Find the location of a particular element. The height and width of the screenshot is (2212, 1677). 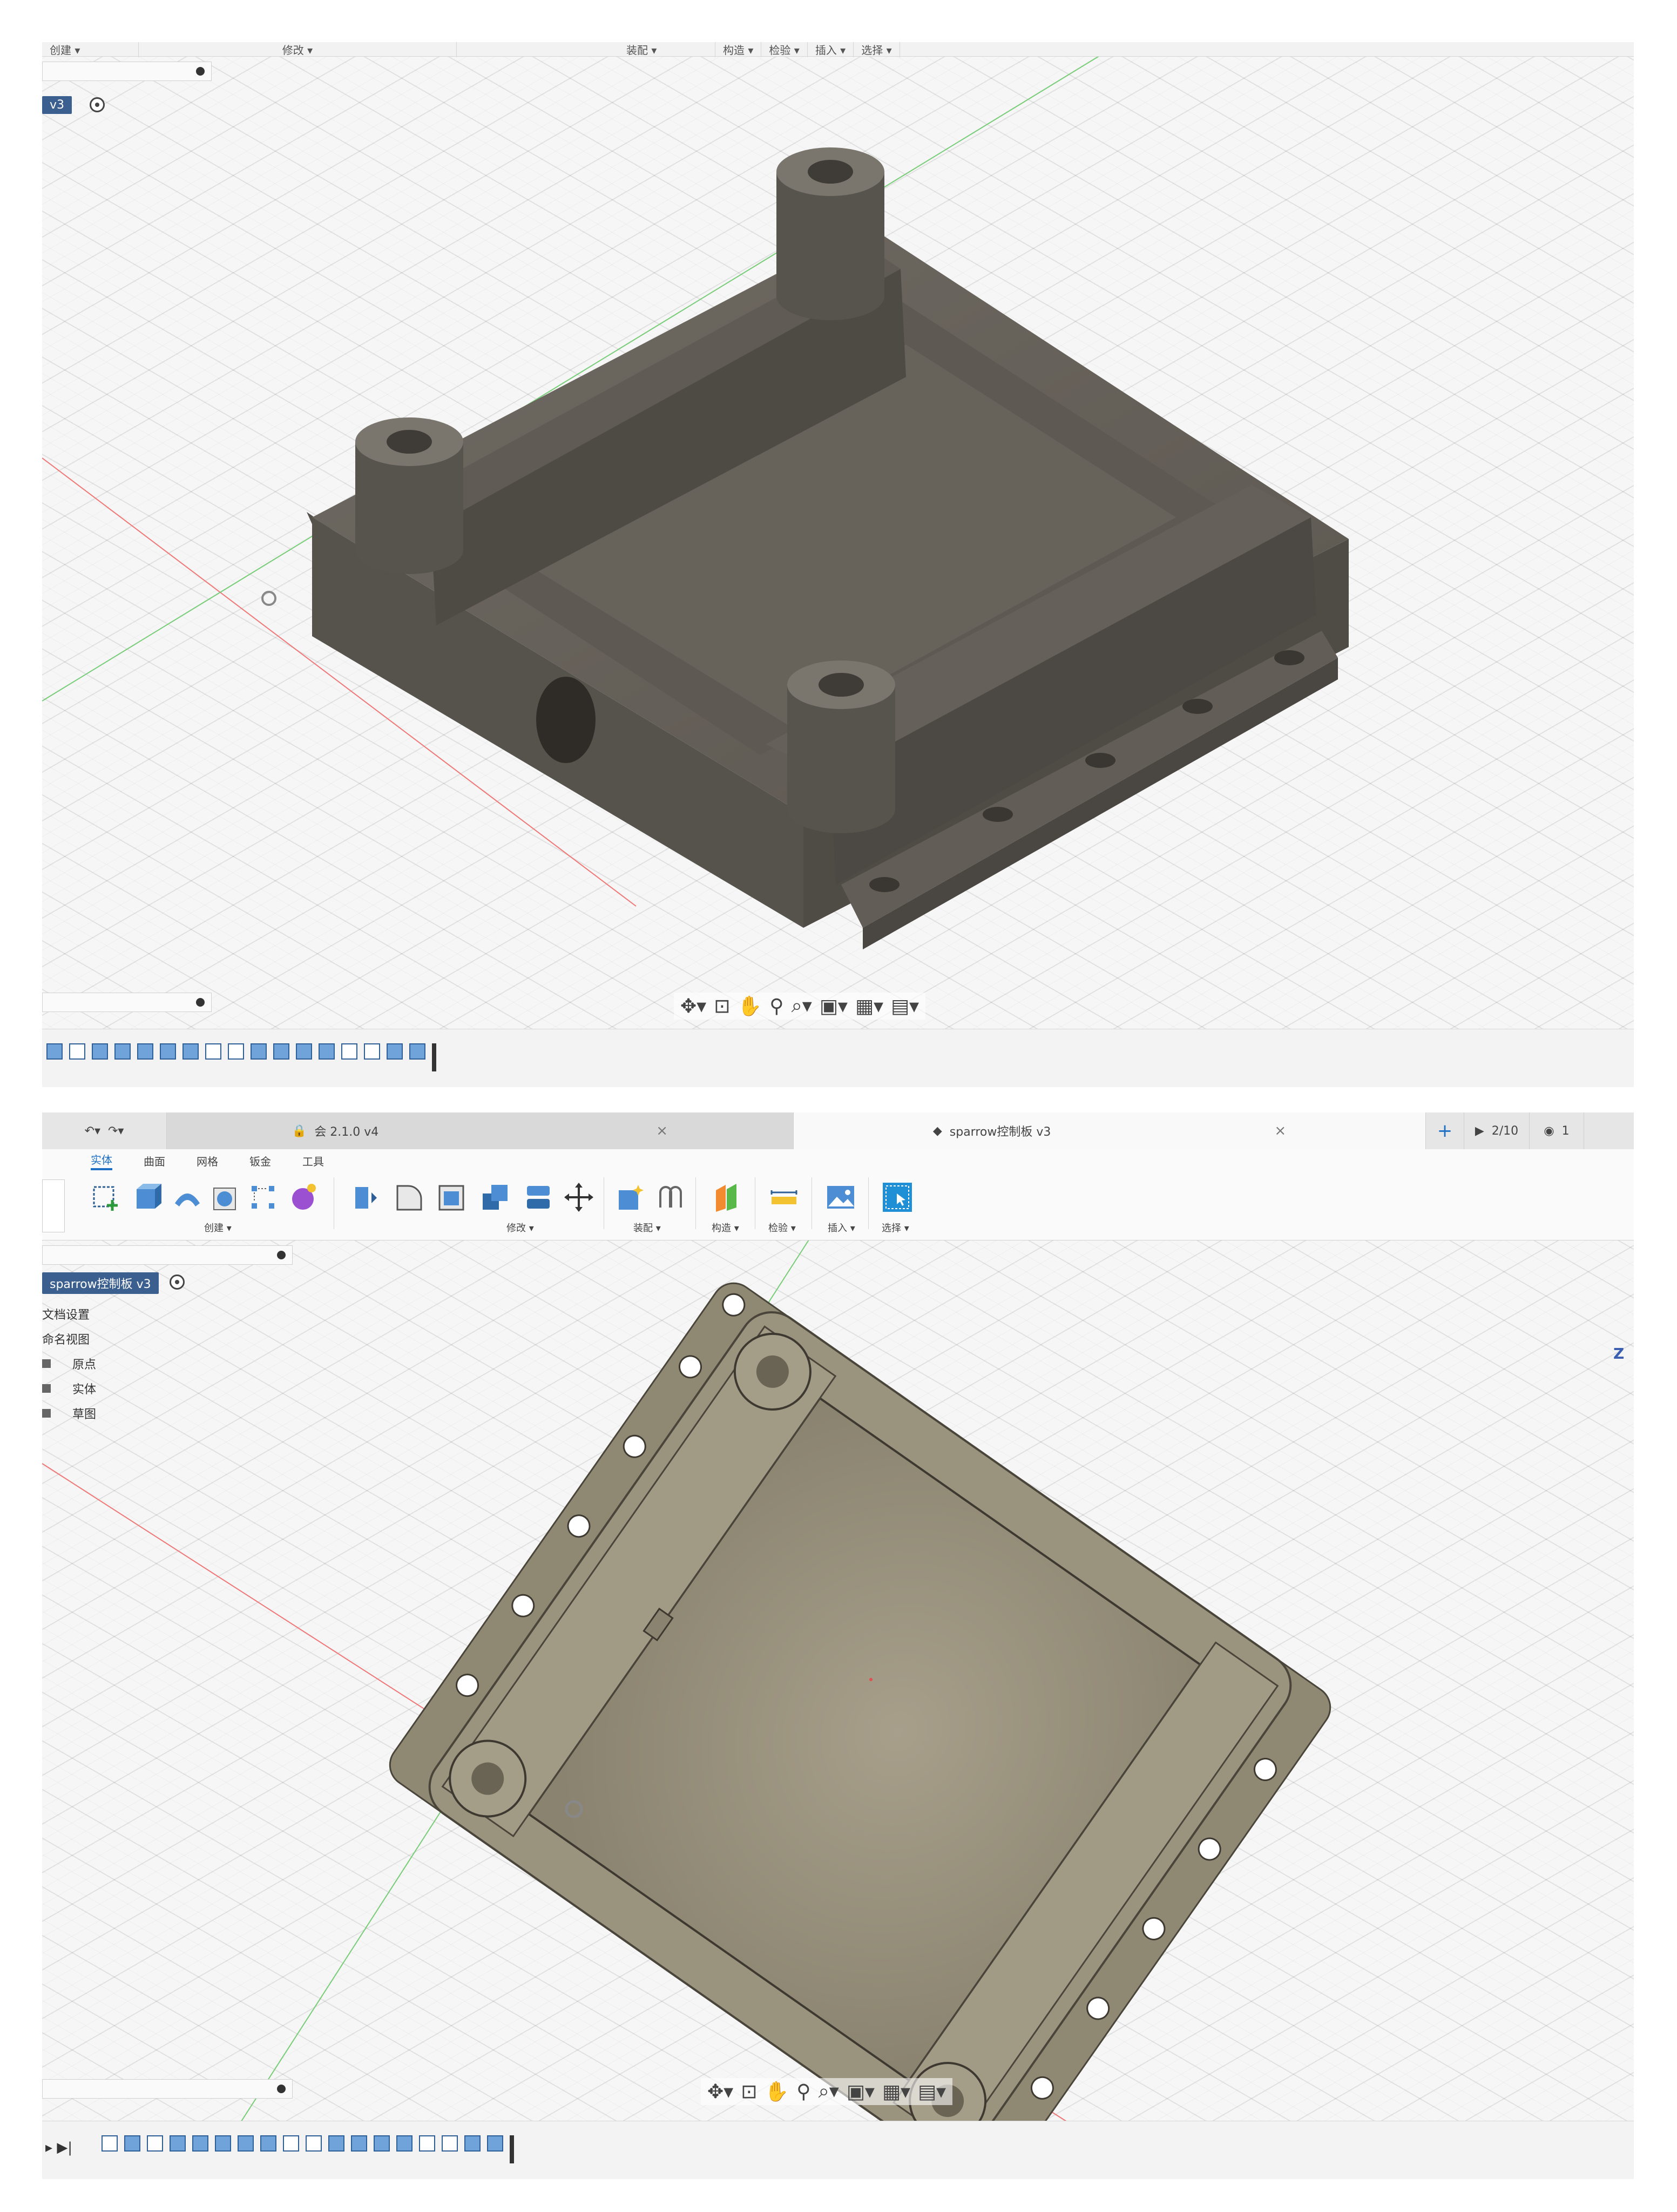

timeline-play-icon: ▸ ▶| is located at coordinates (59, 2148).